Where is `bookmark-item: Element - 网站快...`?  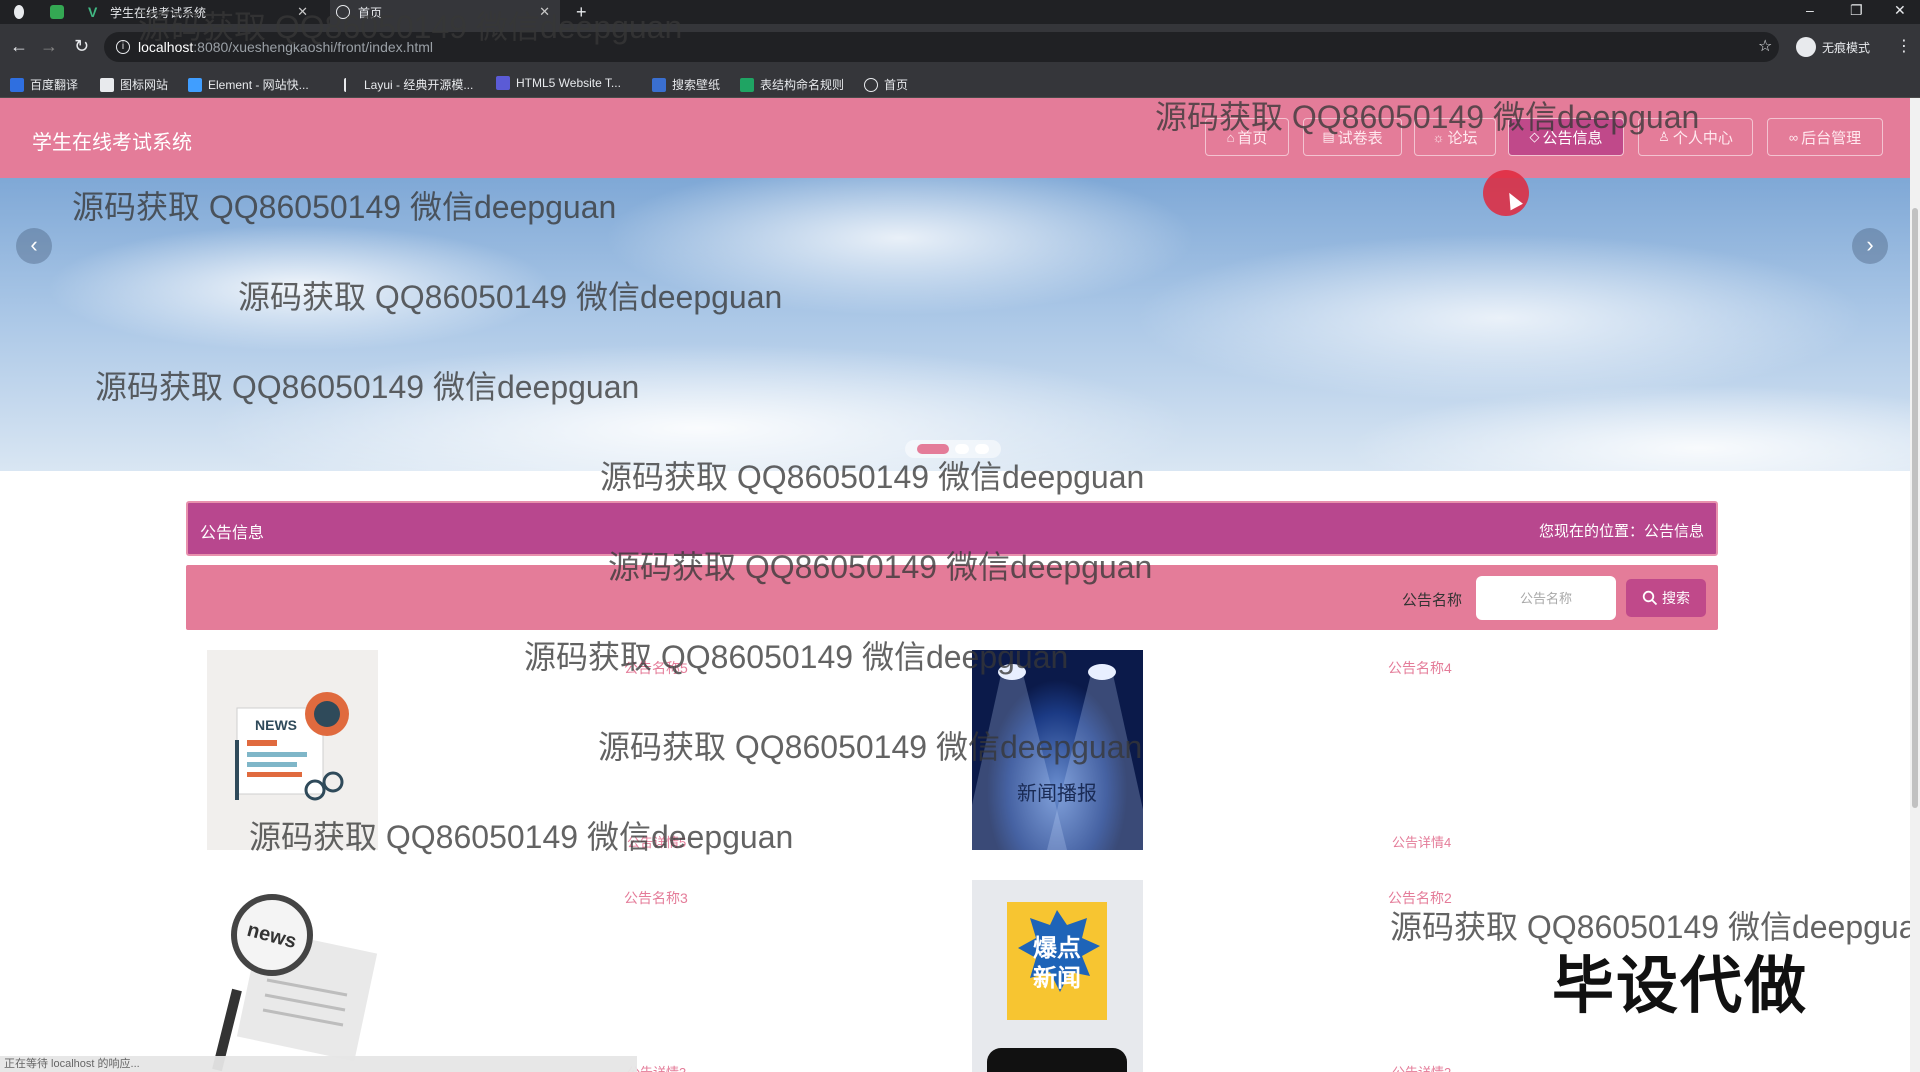 bookmark-item: Element - 网站快... is located at coordinates (248, 84).